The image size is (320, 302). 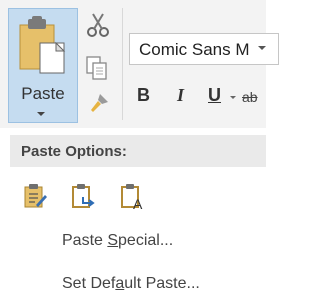 I want to click on menu-item-text: Paste, so click(x=85, y=240).